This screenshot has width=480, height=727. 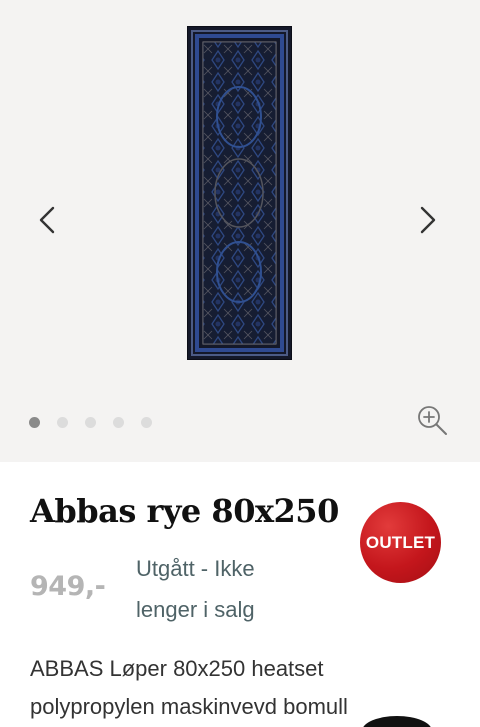 What do you see at coordinates (184, 511) in the screenshot?
I see `product-title: Abbas rye 80x250` at bounding box center [184, 511].